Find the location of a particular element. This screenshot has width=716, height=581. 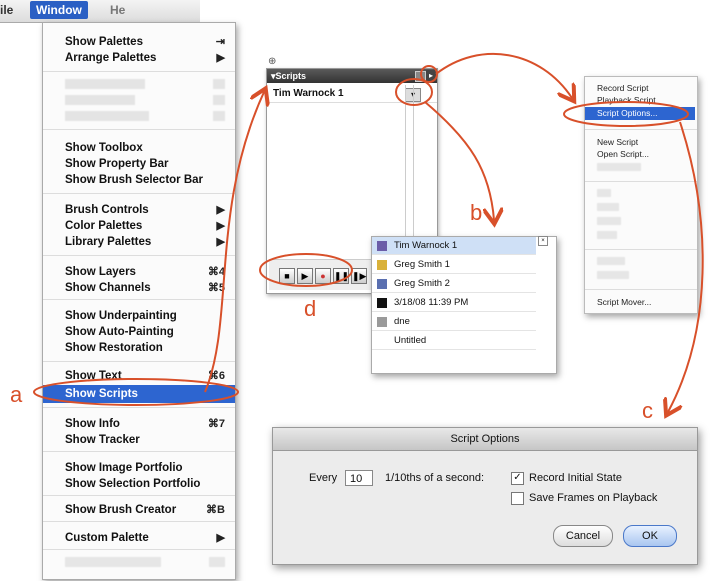

highlight-script-menu is located at coordinates (414, 92).